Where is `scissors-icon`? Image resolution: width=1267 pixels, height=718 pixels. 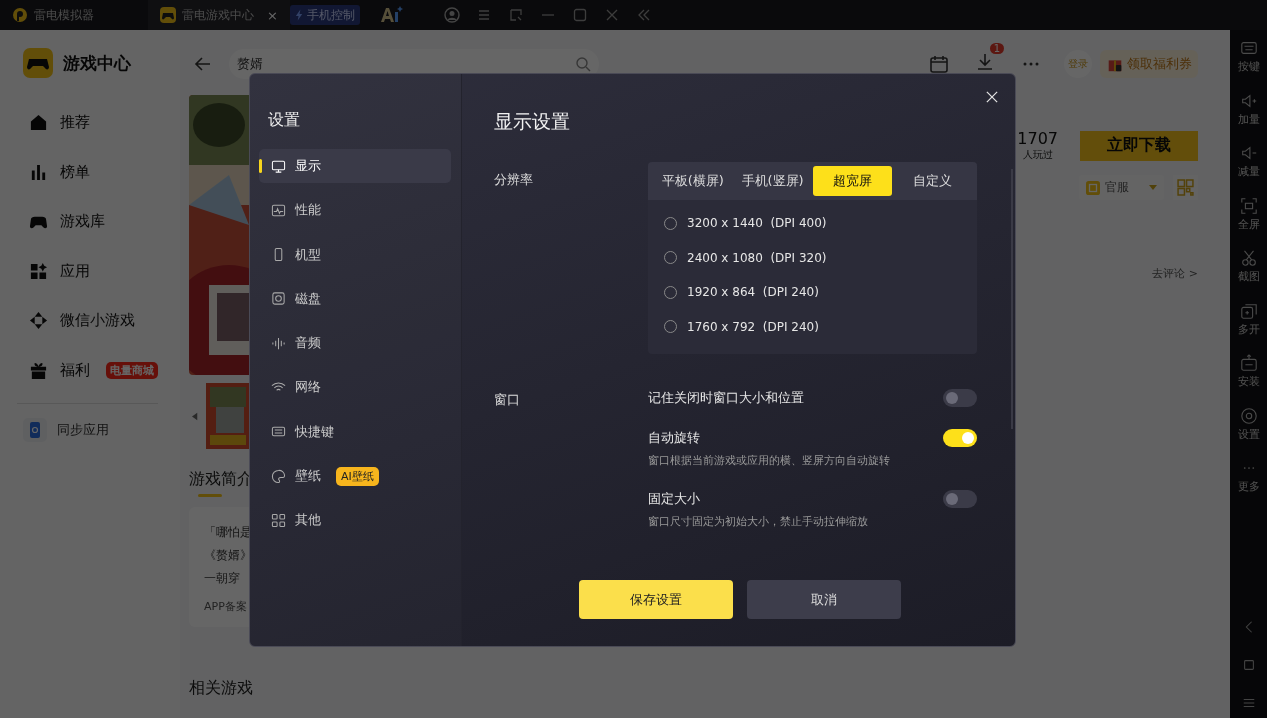 scissors-icon is located at coordinates (1248, 258).